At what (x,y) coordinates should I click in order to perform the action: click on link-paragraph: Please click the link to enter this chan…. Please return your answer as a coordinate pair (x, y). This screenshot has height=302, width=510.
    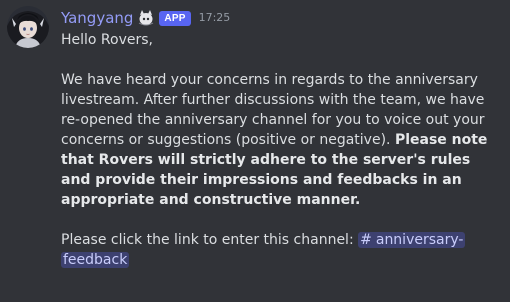
    Looking at the image, I should click on (281, 250).